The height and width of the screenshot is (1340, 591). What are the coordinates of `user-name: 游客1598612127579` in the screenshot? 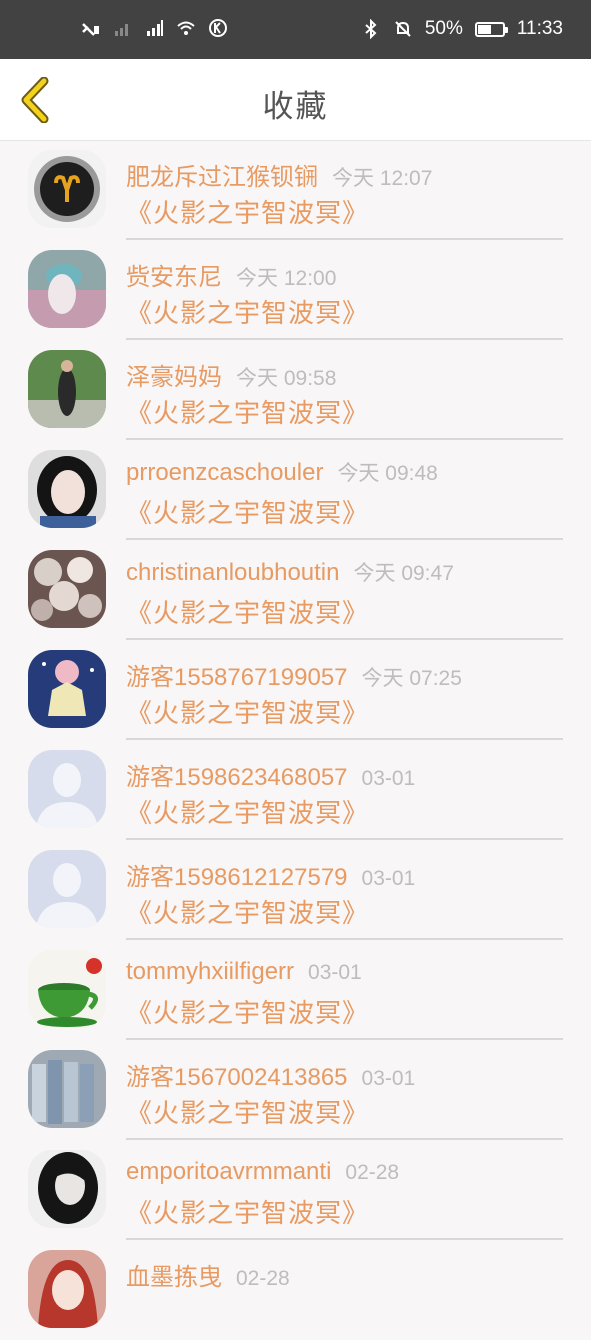 It's located at (237, 877).